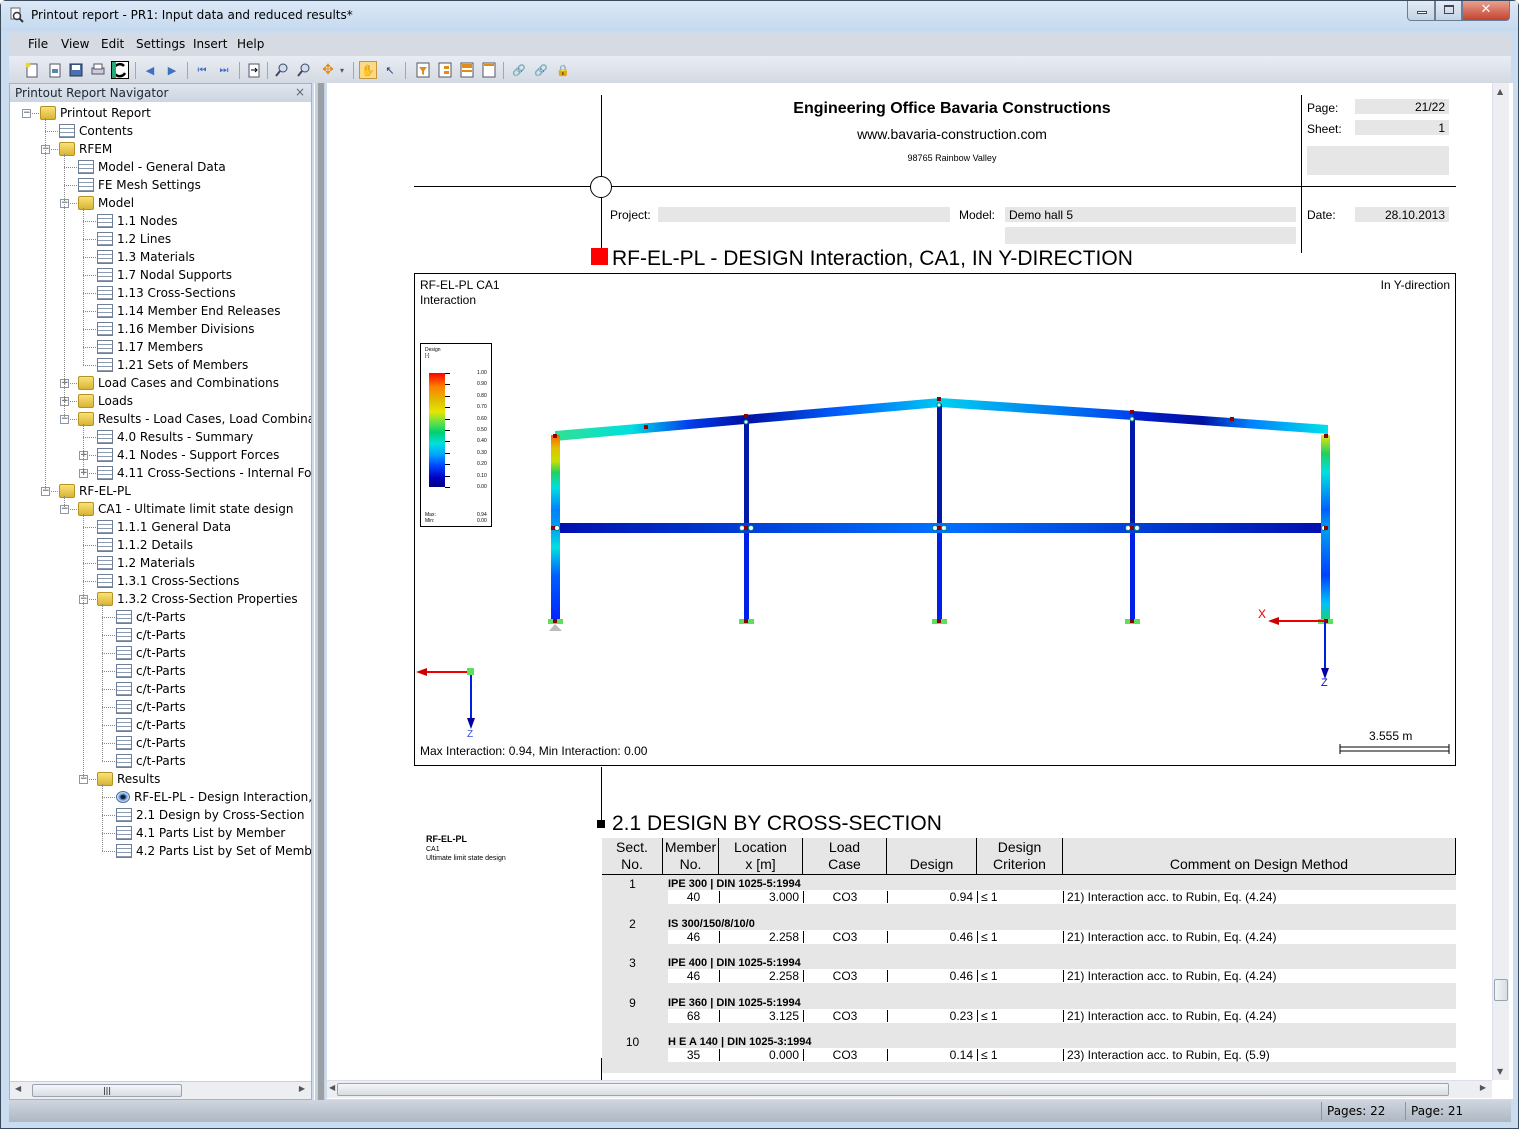 The image size is (1519, 1129). What do you see at coordinates (152, 167) in the screenshot?
I see `tree-item: Model - General Data` at bounding box center [152, 167].